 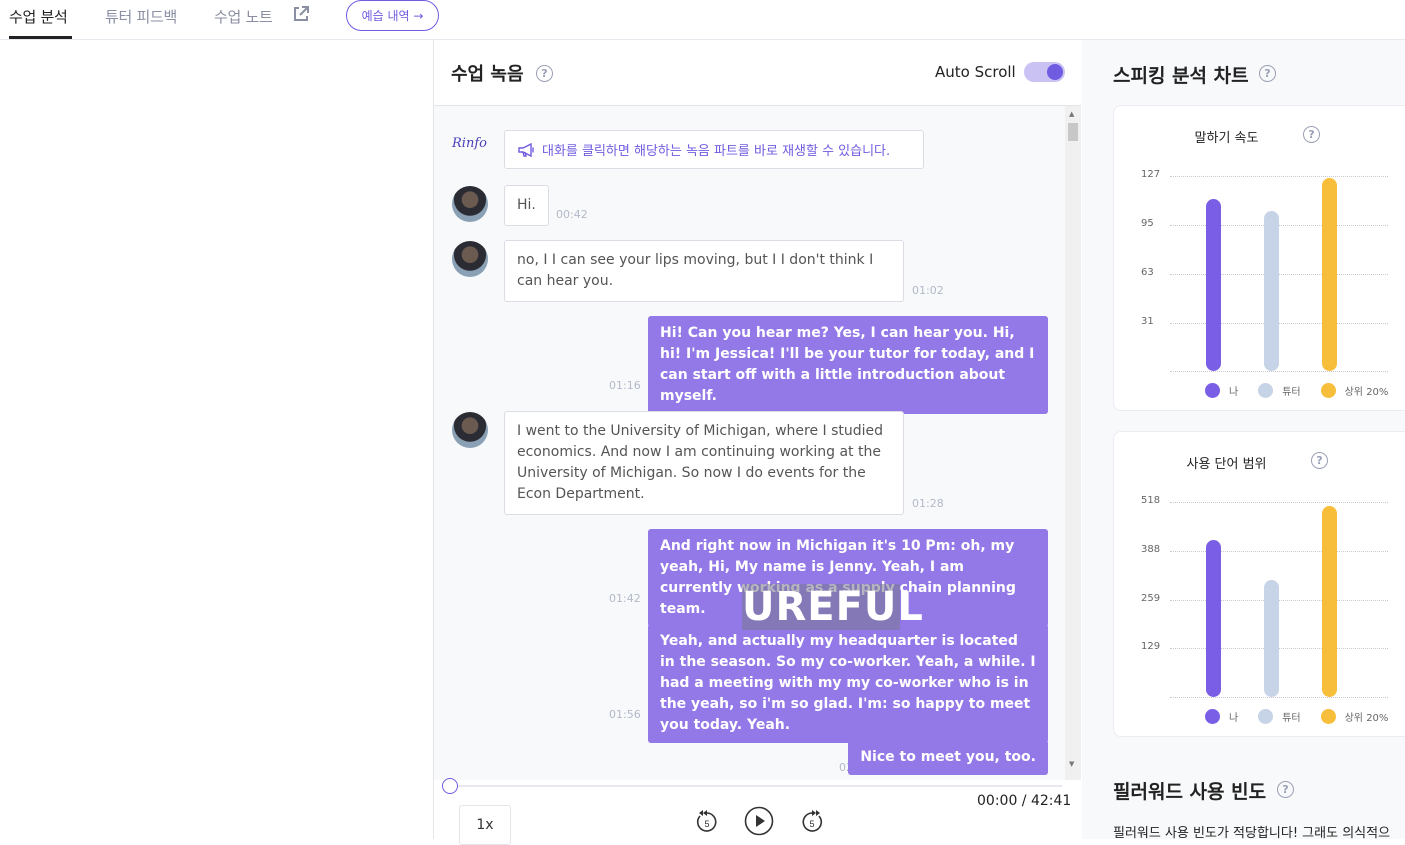 I want to click on message-time: 01:42, so click(x=625, y=598).